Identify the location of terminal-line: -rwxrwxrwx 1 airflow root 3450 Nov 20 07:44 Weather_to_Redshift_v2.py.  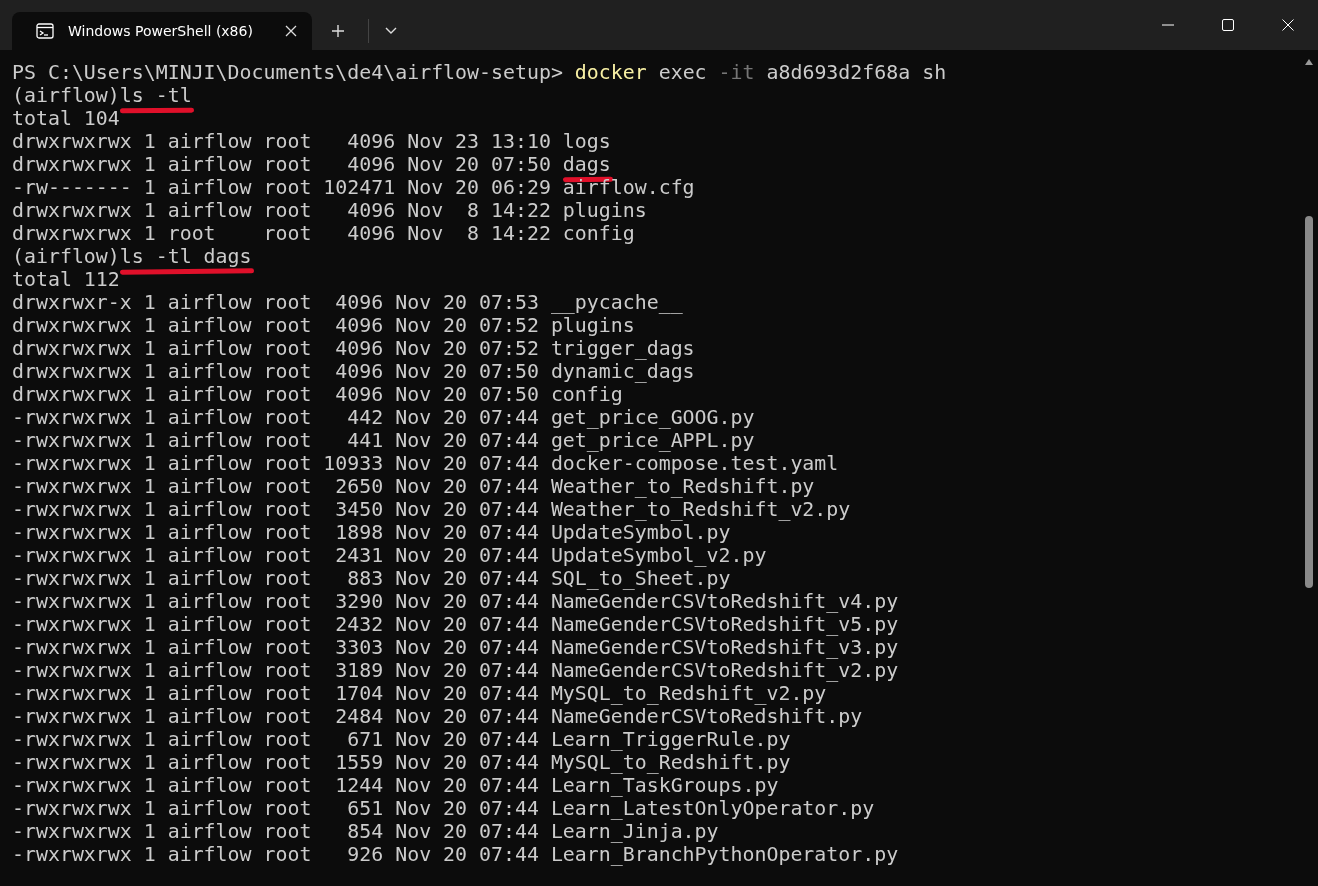
(431, 509).